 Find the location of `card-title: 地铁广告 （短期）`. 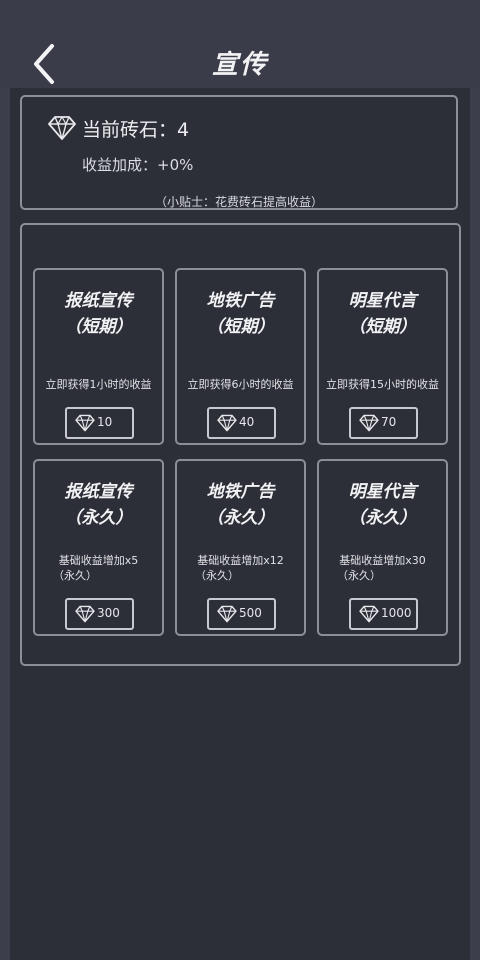

card-title: 地铁广告 （短期） is located at coordinates (240, 314).